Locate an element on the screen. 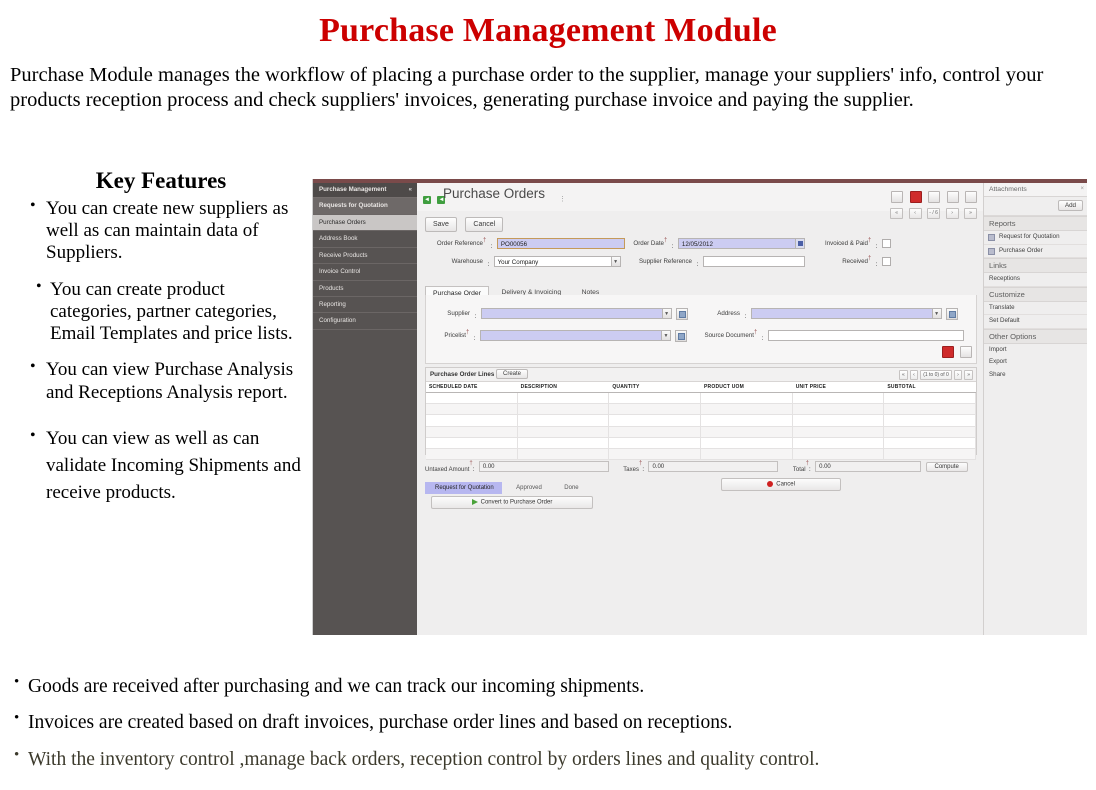 The width and height of the screenshot is (1096, 790). last-record-button: » is located at coordinates (970, 214).